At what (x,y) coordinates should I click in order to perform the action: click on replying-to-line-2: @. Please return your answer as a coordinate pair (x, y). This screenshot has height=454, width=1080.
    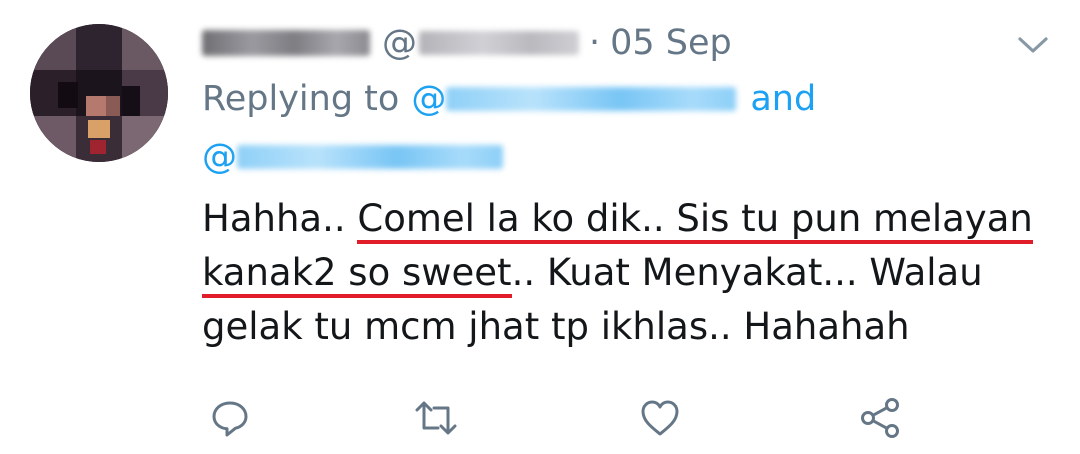
    Looking at the image, I should click on (359, 157).